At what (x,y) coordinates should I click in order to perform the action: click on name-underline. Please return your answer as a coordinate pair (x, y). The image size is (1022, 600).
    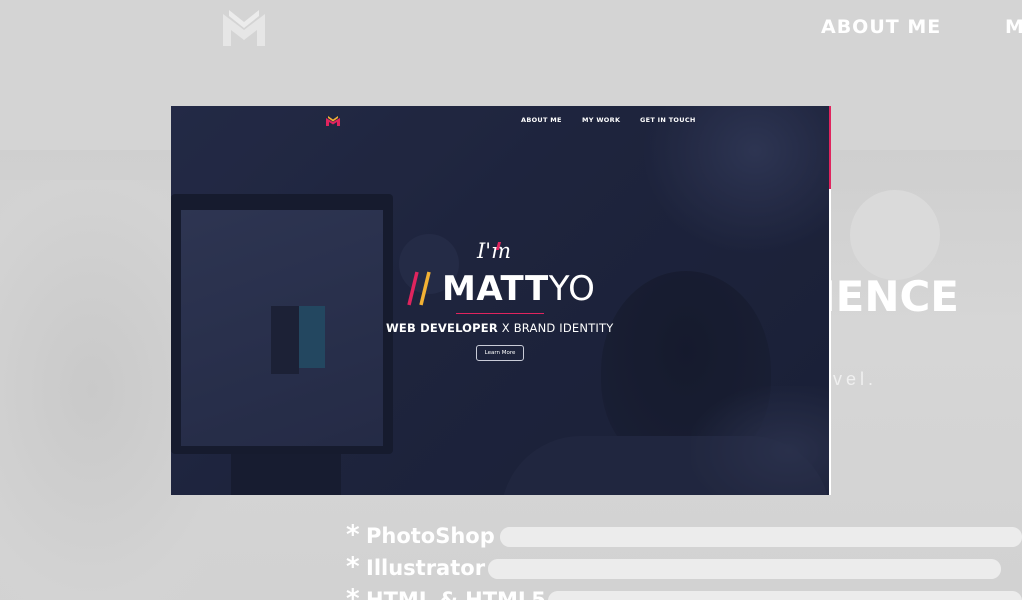
    Looking at the image, I should click on (500, 313).